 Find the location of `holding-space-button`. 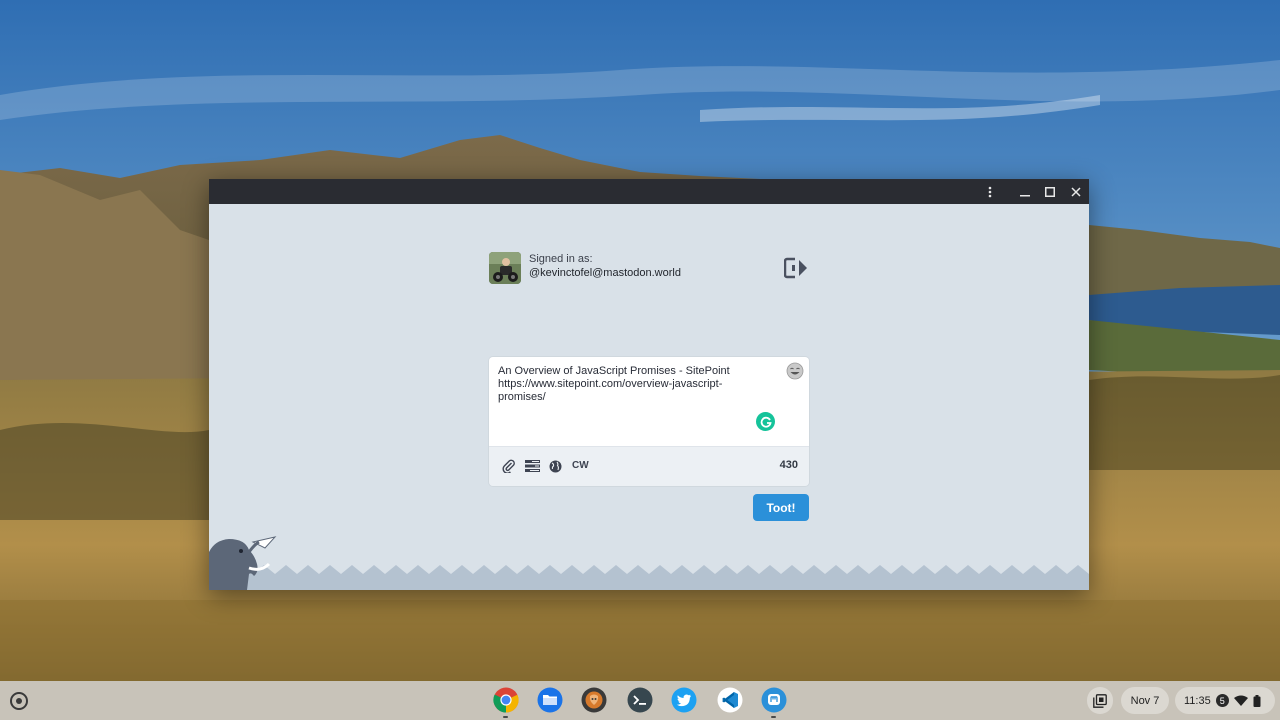

holding-space-button is located at coordinates (1100, 700).